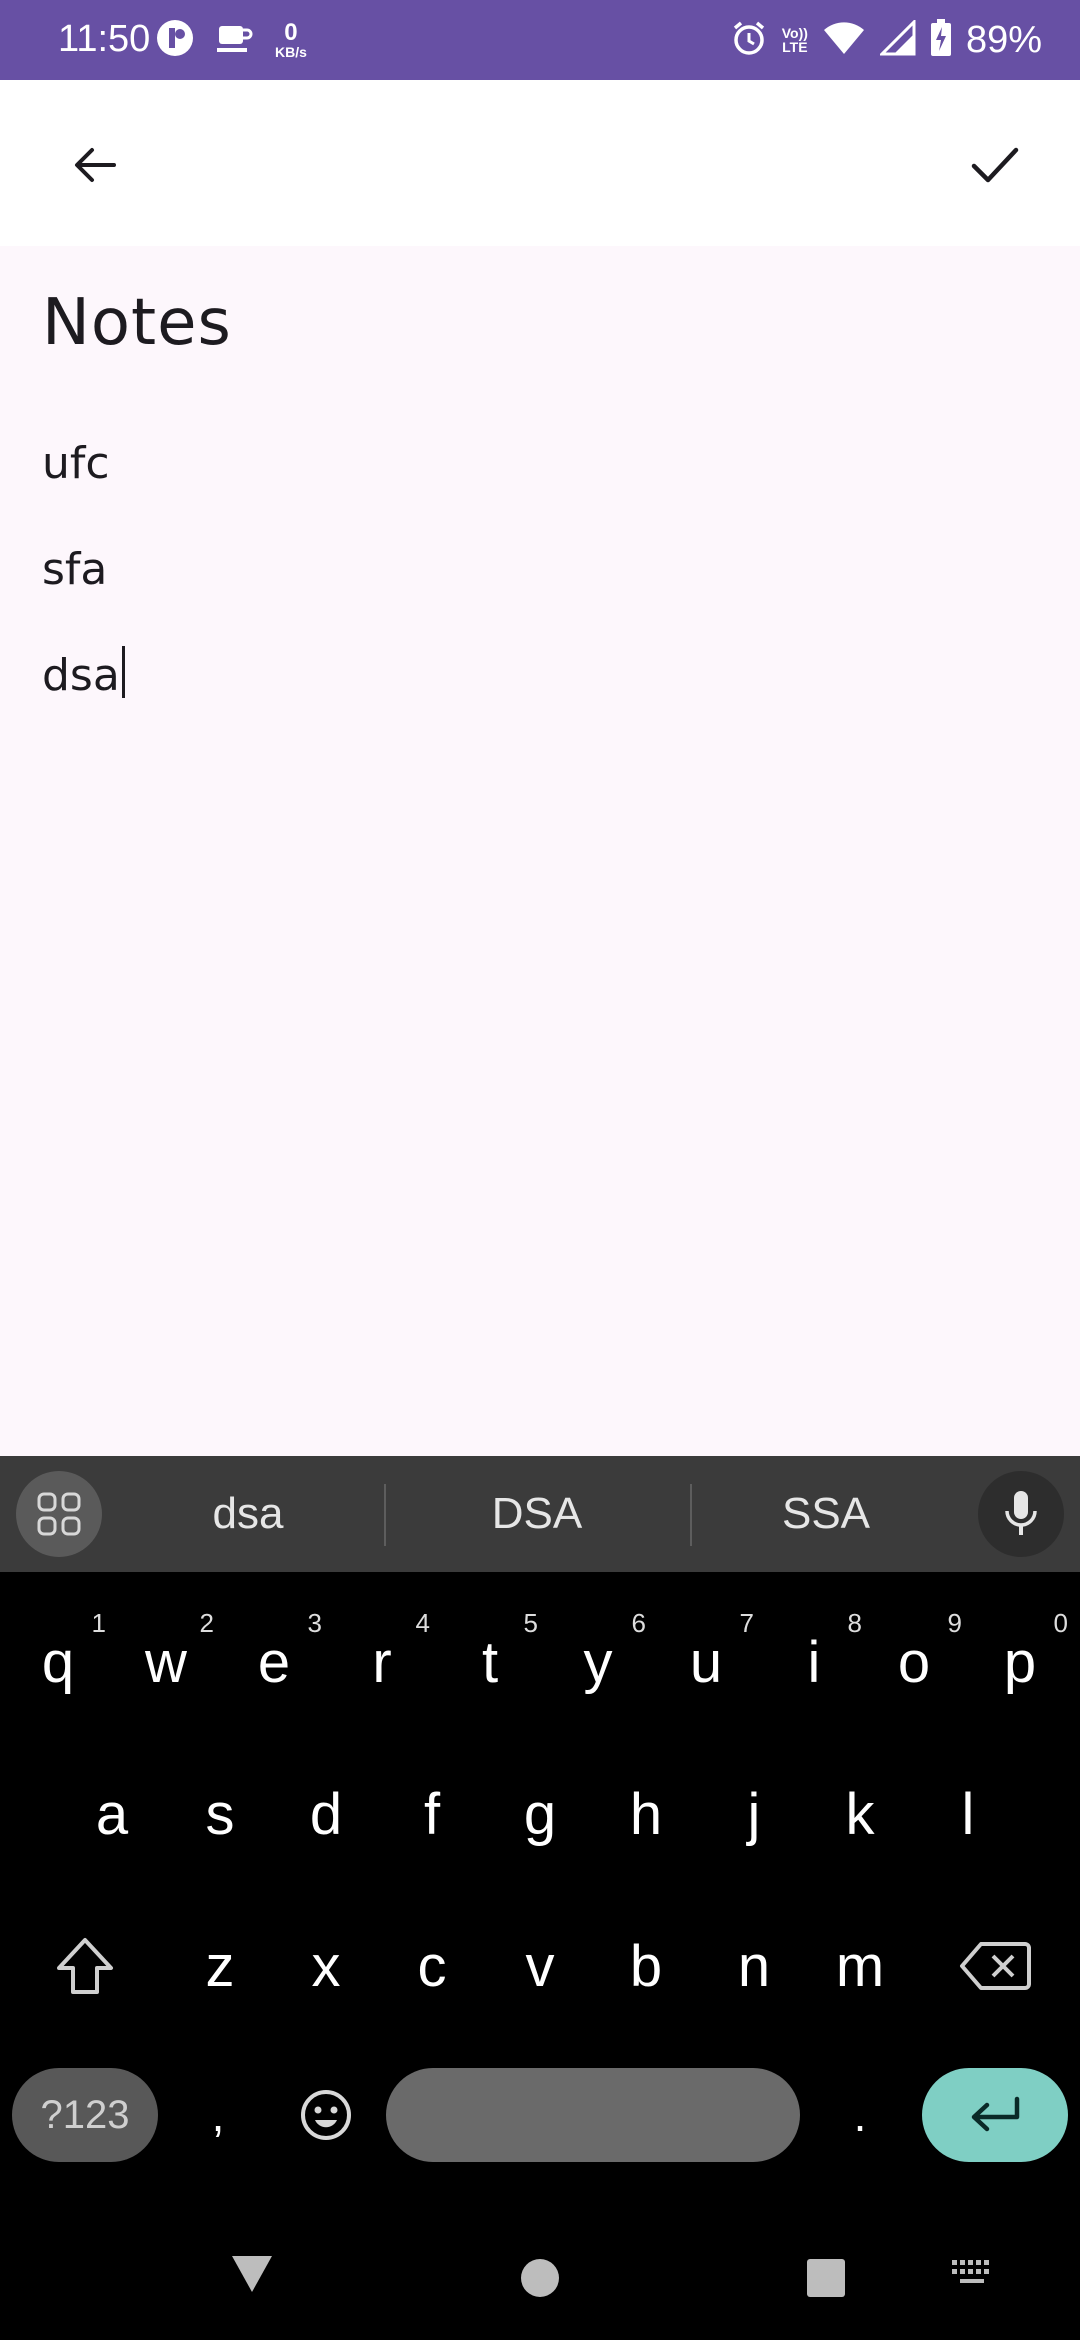 This screenshot has width=1080, height=2340. I want to click on key-y: y6, so click(598, 1660).